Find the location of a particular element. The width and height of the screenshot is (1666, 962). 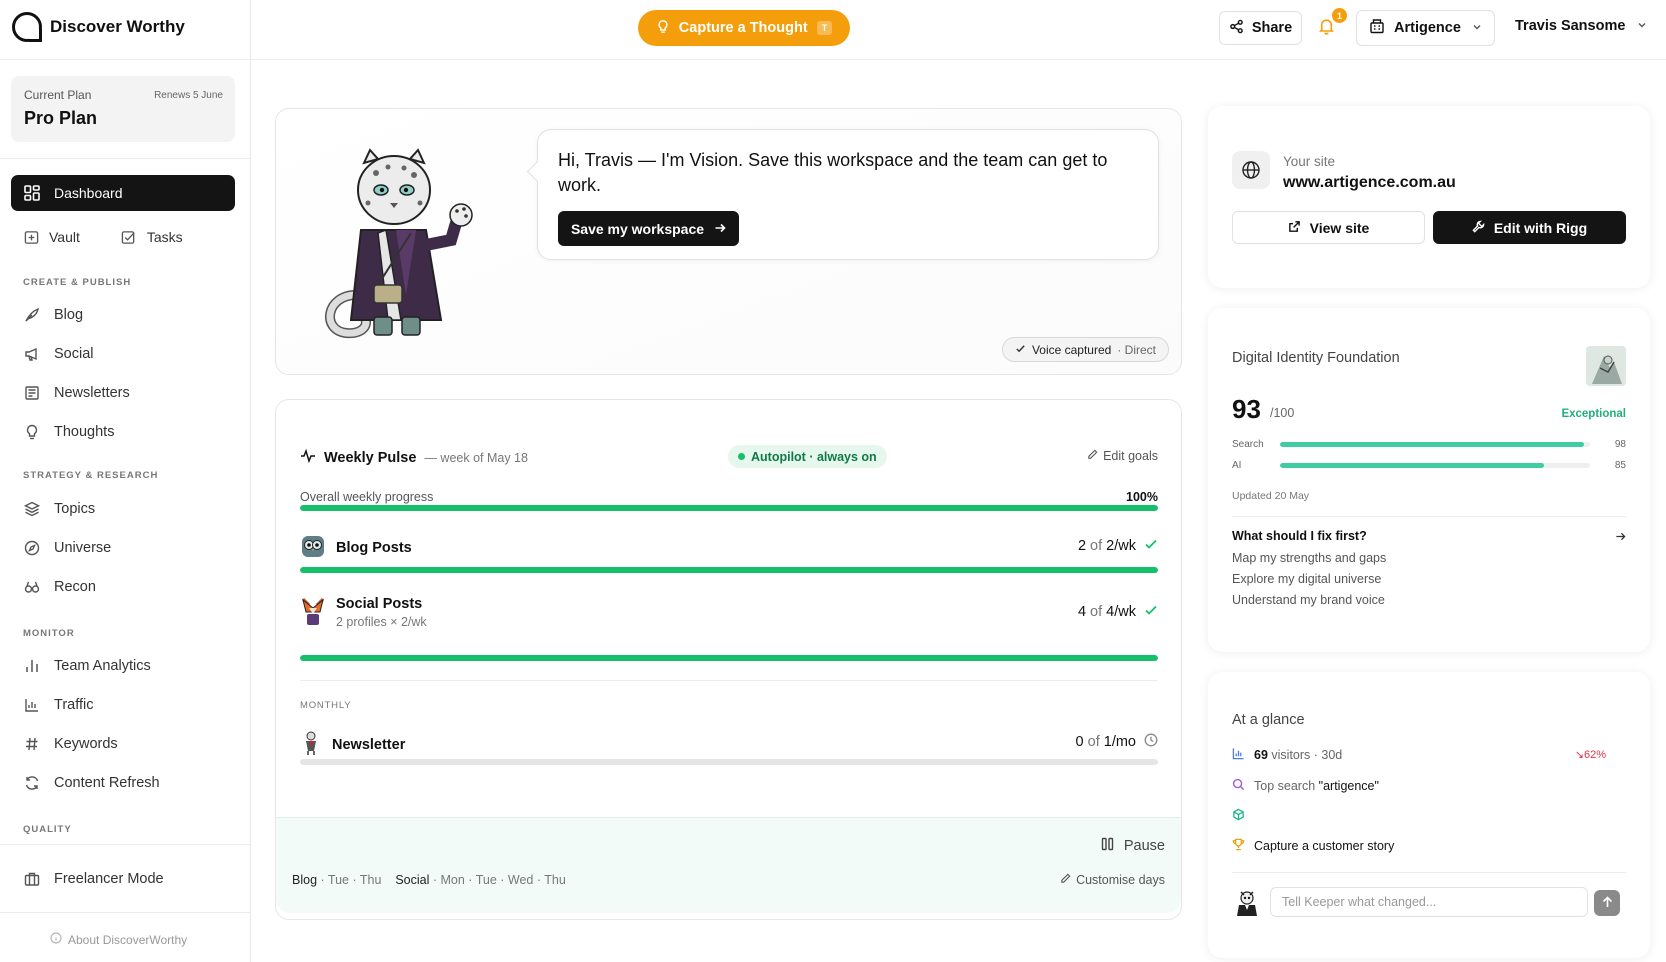

customer-story-link: Capture a customer story is located at coordinates (1313, 846).